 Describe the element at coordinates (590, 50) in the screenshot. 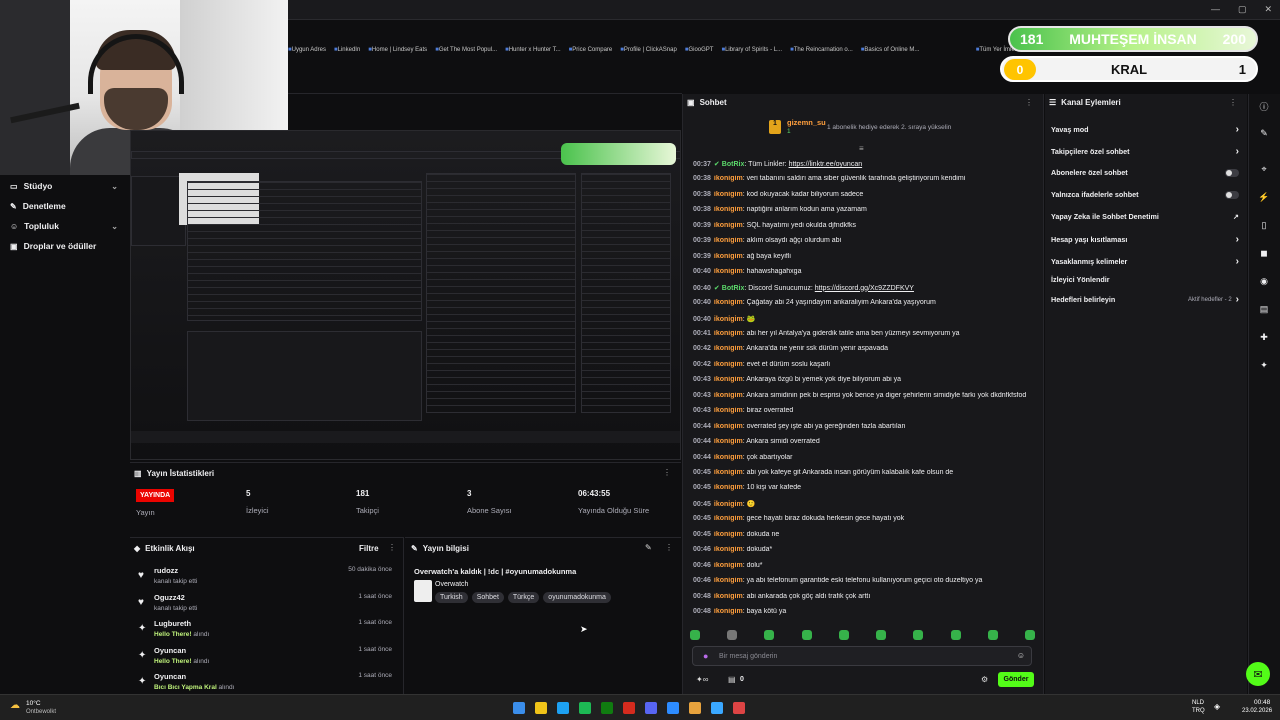

I see `bookmark-item: Price Compare` at that location.